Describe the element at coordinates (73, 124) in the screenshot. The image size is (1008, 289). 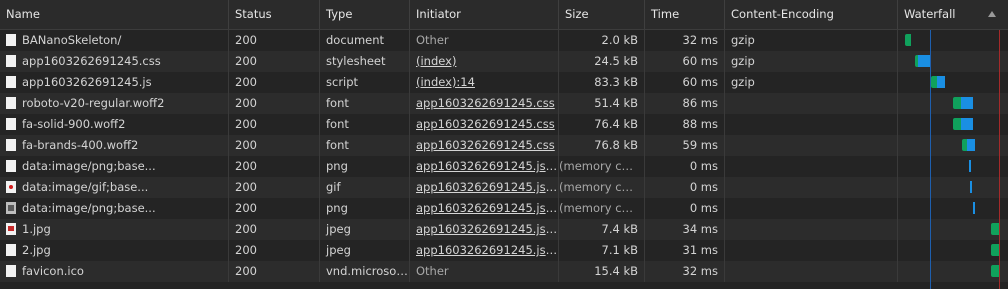
I see `request-name: fa-solid-900.woff2` at that location.